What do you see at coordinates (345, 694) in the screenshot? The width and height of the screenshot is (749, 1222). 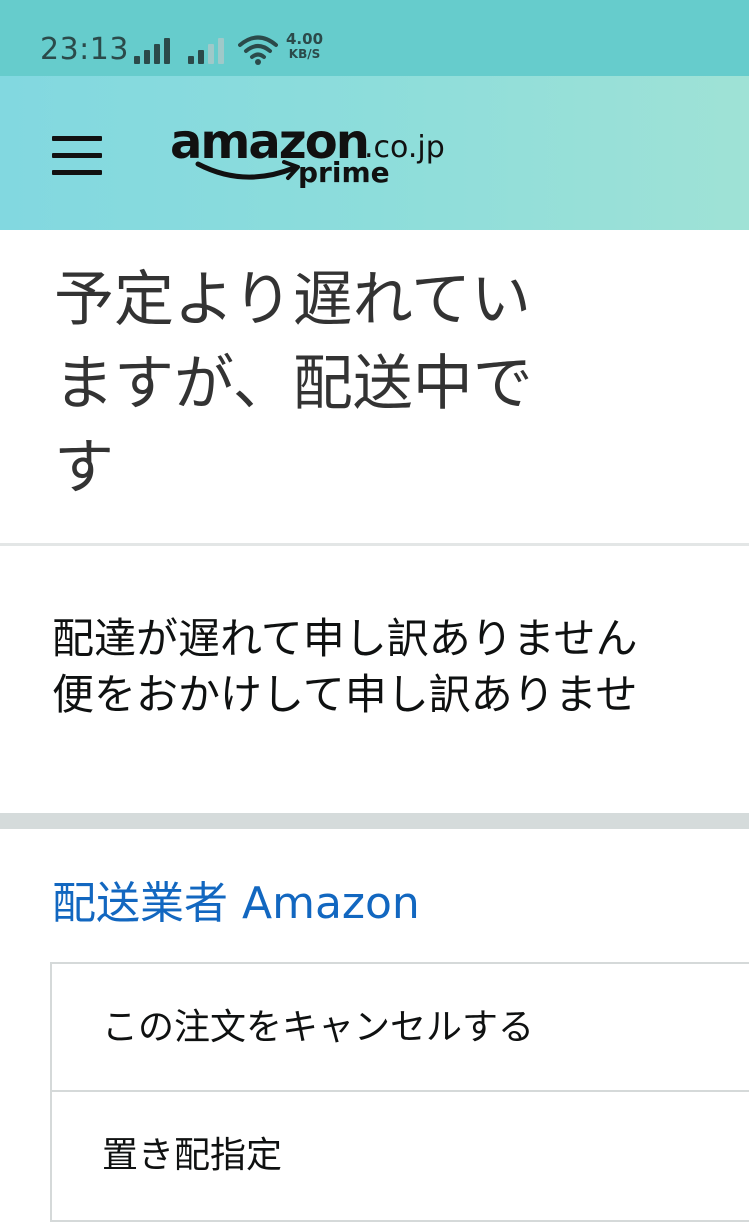 I see `message-line: 便をおかけして申し訳ありませ` at bounding box center [345, 694].